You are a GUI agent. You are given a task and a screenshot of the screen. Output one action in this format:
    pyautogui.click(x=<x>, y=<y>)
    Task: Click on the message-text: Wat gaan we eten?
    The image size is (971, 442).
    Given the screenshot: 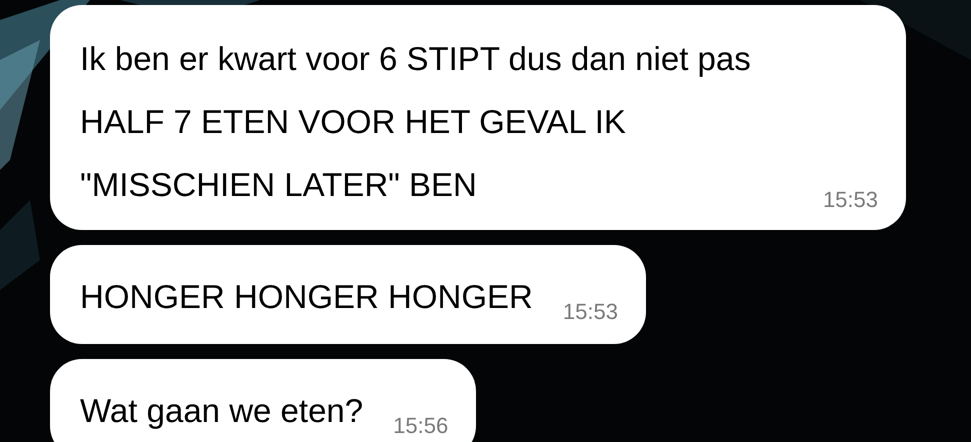 What is the action you would take?
    pyautogui.click(x=222, y=411)
    